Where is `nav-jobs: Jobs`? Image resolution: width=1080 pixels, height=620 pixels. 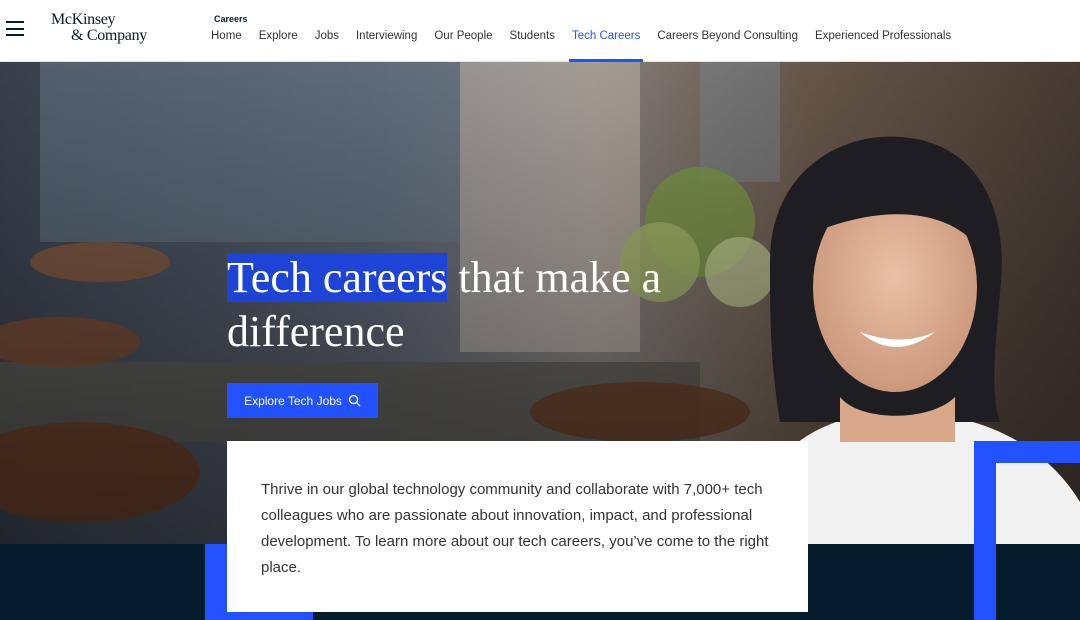 nav-jobs: Jobs is located at coordinates (327, 45).